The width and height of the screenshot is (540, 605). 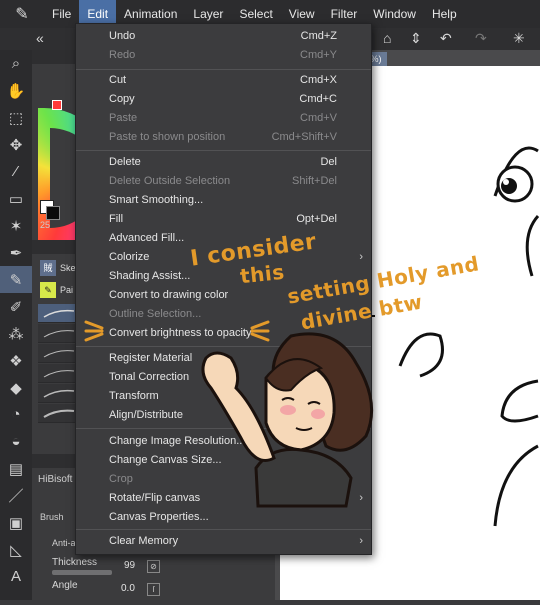 What do you see at coordinates (40, 38) in the screenshot?
I see `collapse-left-icon: «` at bounding box center [40, 38].